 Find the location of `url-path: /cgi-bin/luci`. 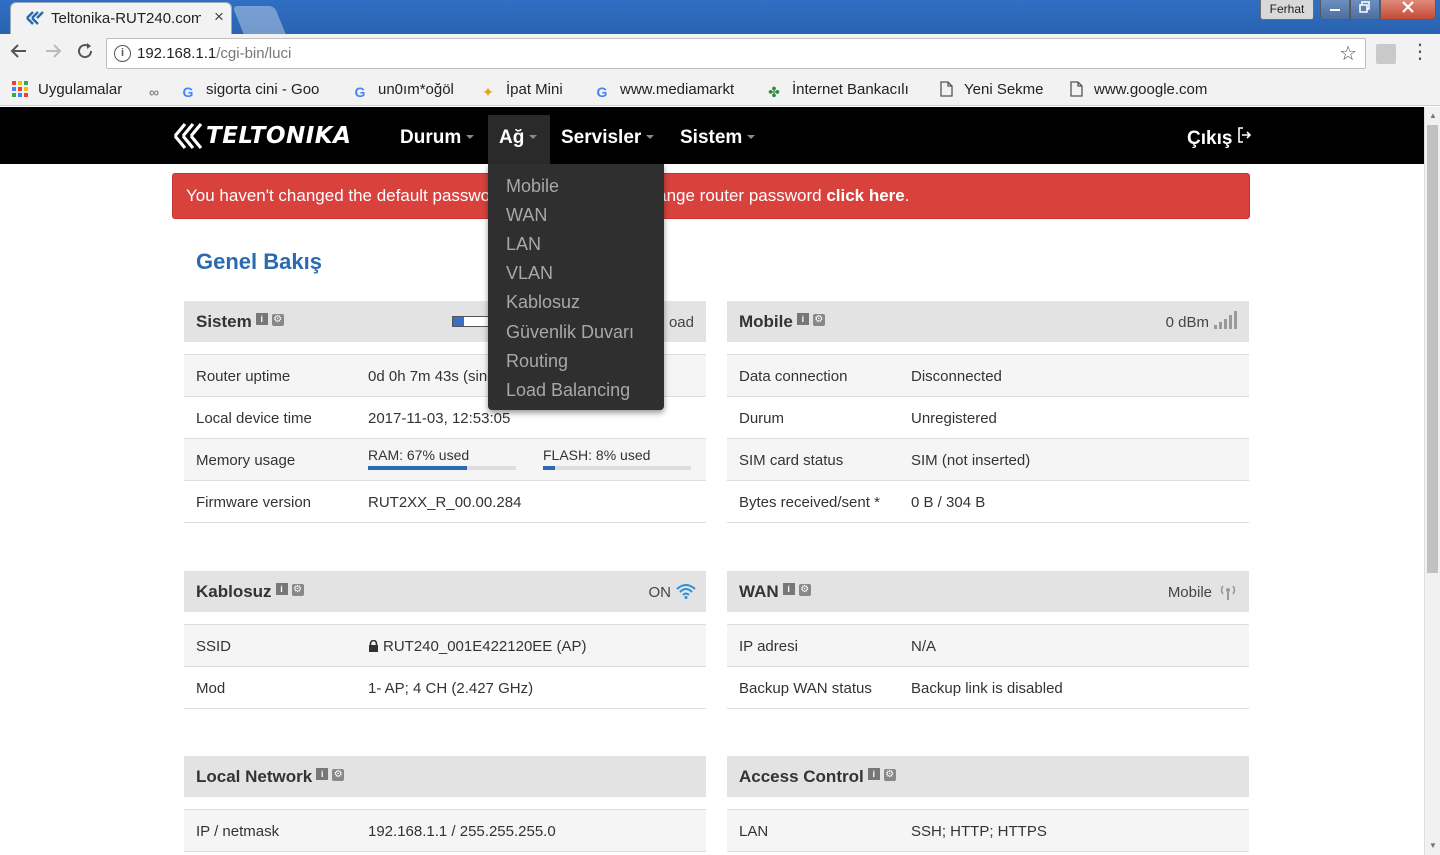

url-path: /cgi-bin/luci is located at coordinates (254, 53).